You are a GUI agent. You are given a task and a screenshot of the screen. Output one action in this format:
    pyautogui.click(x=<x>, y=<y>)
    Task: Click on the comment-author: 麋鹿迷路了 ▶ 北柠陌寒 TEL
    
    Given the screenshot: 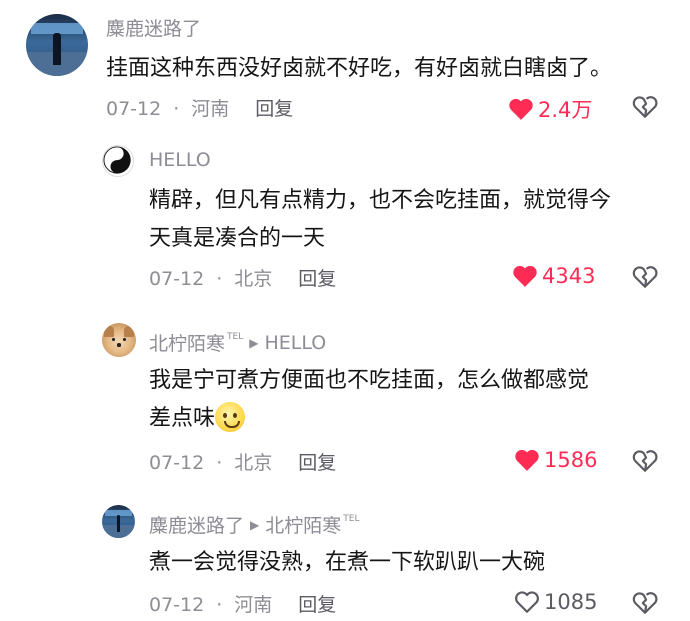 What is the action you would take?
    pyautogui.click(x=254, y=524)
    